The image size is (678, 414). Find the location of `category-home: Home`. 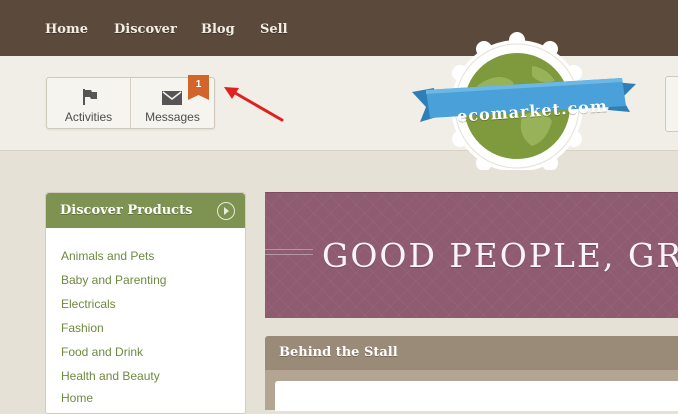

category-home: Home is located at coordinates (77, 398).